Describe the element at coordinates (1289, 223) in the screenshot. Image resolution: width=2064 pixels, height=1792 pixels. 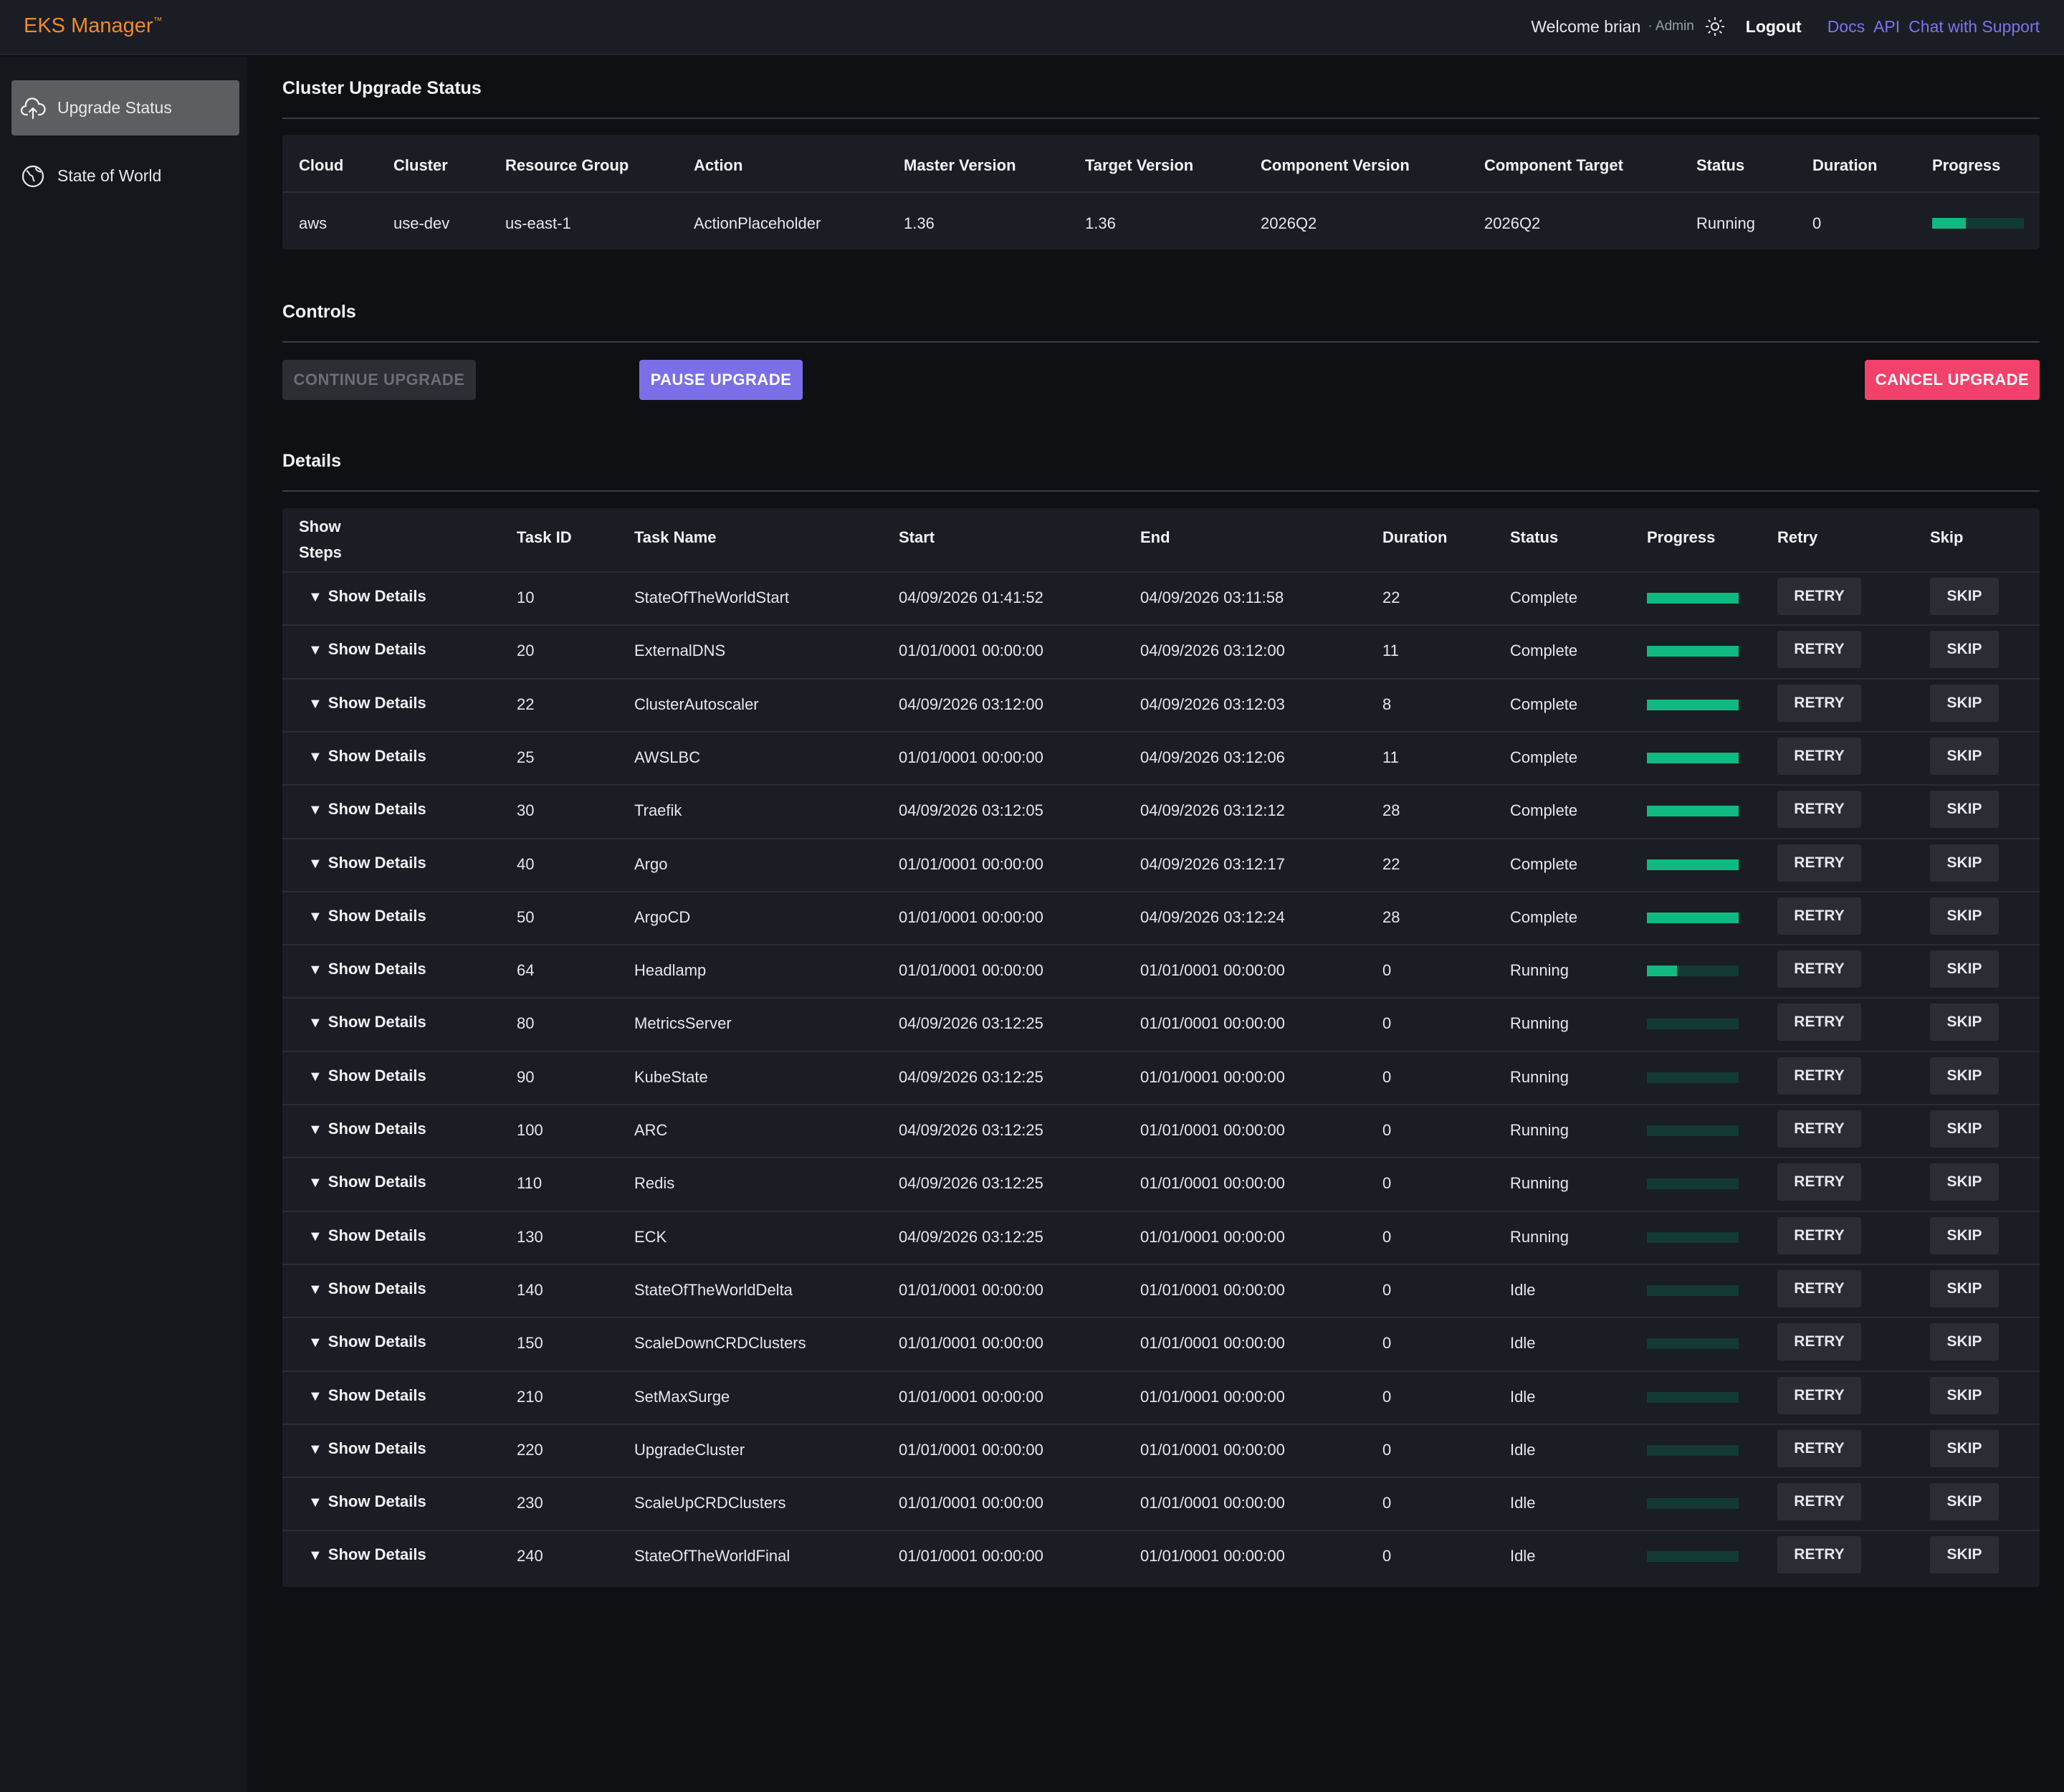
I see `component-version-value: 2026Q2` at that location.